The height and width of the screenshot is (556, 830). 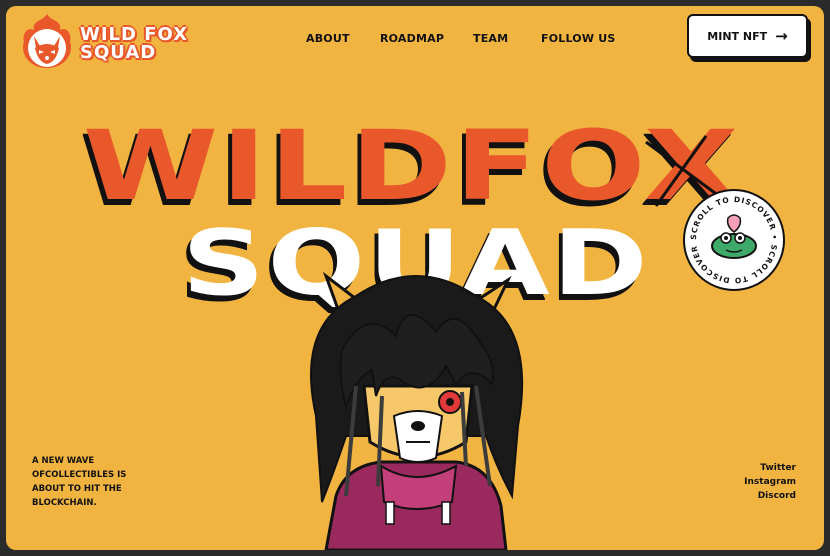 I want to click on wild-fox-character-illustration, so click(x=417, y=410).